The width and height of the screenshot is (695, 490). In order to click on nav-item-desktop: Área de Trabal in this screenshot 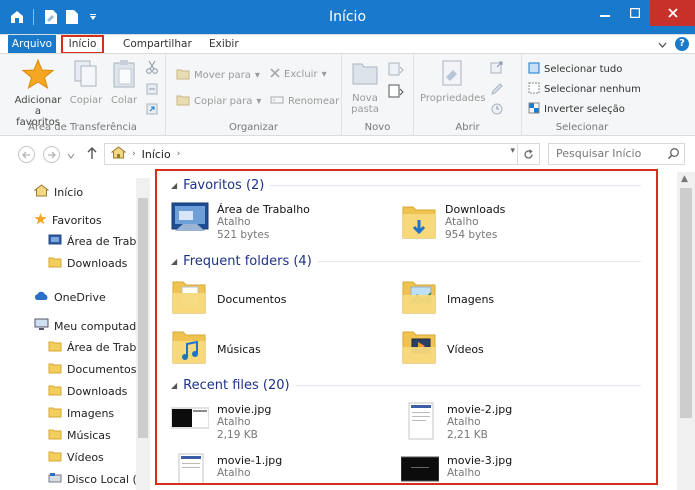, I will do `click(92, 241)`.